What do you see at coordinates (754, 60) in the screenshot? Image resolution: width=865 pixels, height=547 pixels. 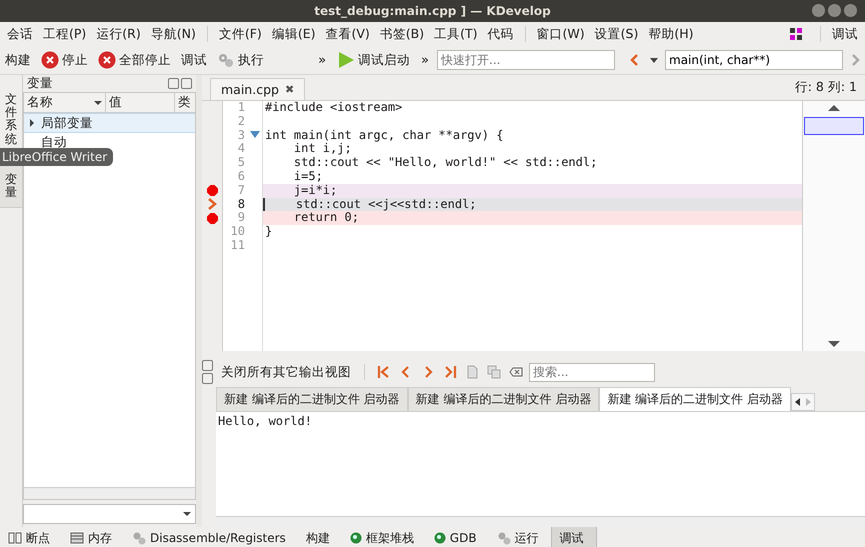 I see `context-field: main(int, char**)` at bounding box center [754, 60].